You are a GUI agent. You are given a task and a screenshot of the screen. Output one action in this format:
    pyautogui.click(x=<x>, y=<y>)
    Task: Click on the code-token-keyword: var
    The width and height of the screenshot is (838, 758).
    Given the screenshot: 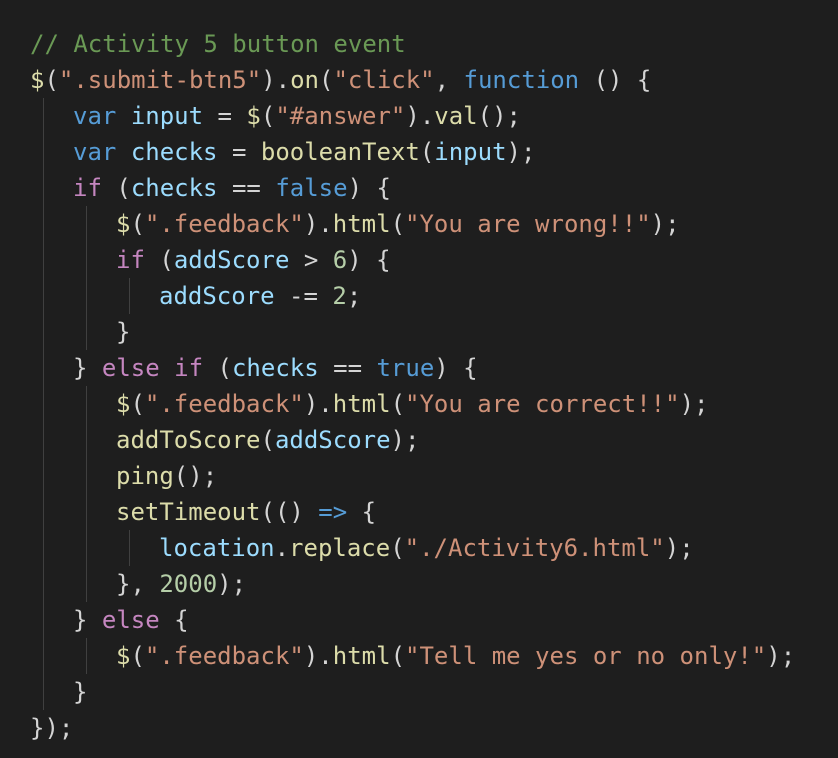 What is the action you would take?
    pyautogui.click(x=95, y=116)
    